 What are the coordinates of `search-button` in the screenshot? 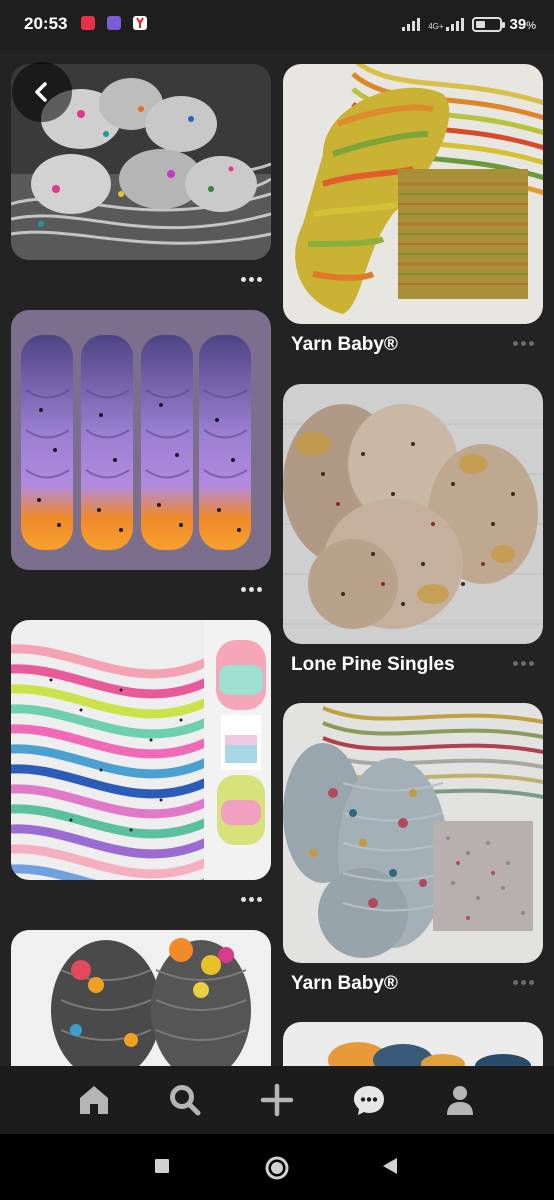 It's located at (185, 1100).